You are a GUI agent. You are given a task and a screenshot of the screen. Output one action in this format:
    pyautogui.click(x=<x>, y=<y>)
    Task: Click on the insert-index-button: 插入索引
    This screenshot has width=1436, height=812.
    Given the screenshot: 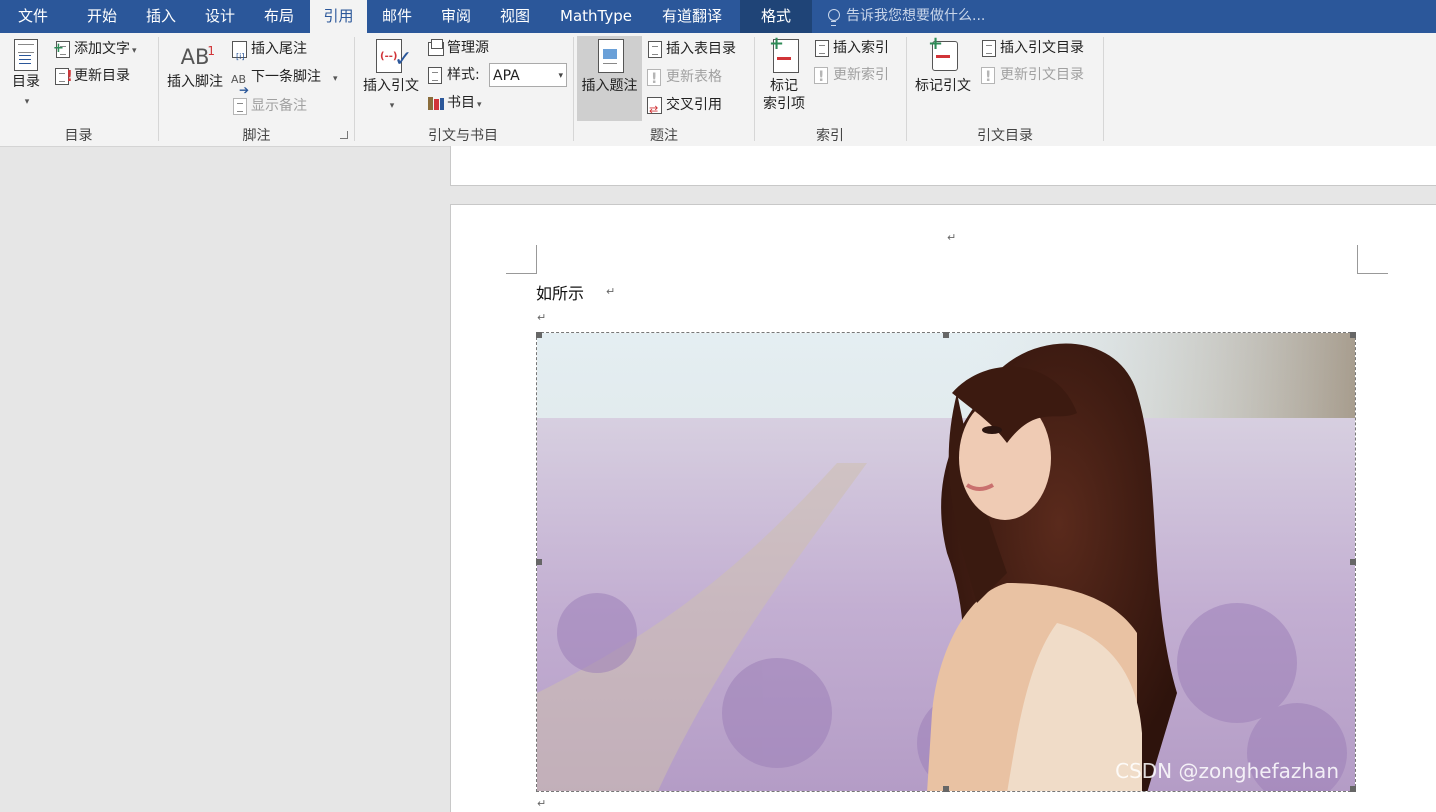 What is the action you would take?
    pyautogui.click(x=851, y=48)
    